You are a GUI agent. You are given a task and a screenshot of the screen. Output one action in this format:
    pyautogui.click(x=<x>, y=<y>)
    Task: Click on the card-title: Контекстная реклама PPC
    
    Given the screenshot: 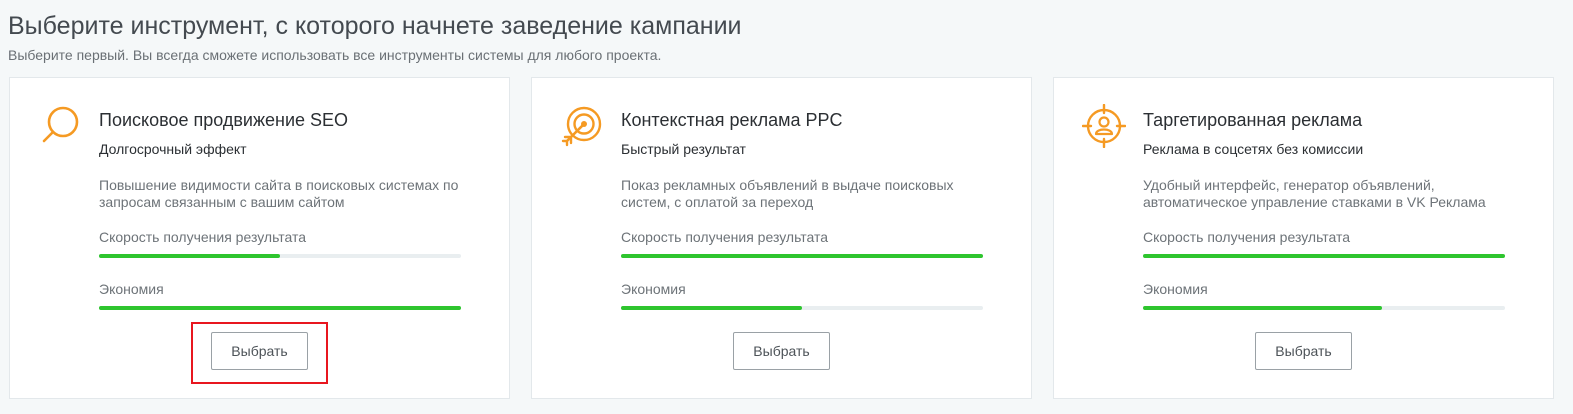 What is the action you would take?
    pyautogui.click(x=732, y=120)
    